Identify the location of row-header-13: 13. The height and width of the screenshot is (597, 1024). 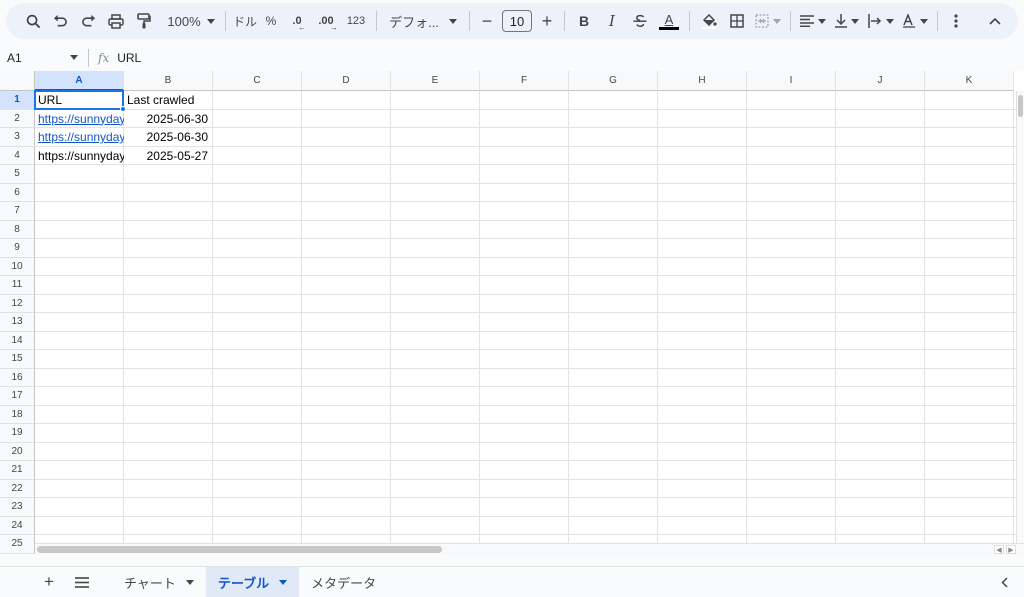
(17, 322).